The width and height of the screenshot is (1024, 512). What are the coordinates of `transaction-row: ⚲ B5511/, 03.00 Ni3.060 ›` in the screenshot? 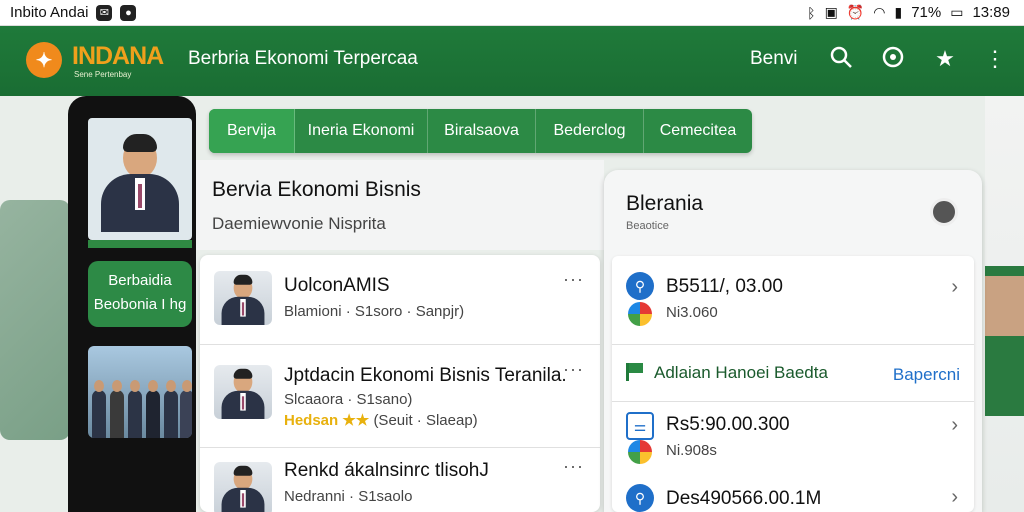 It's located at (793, 299).